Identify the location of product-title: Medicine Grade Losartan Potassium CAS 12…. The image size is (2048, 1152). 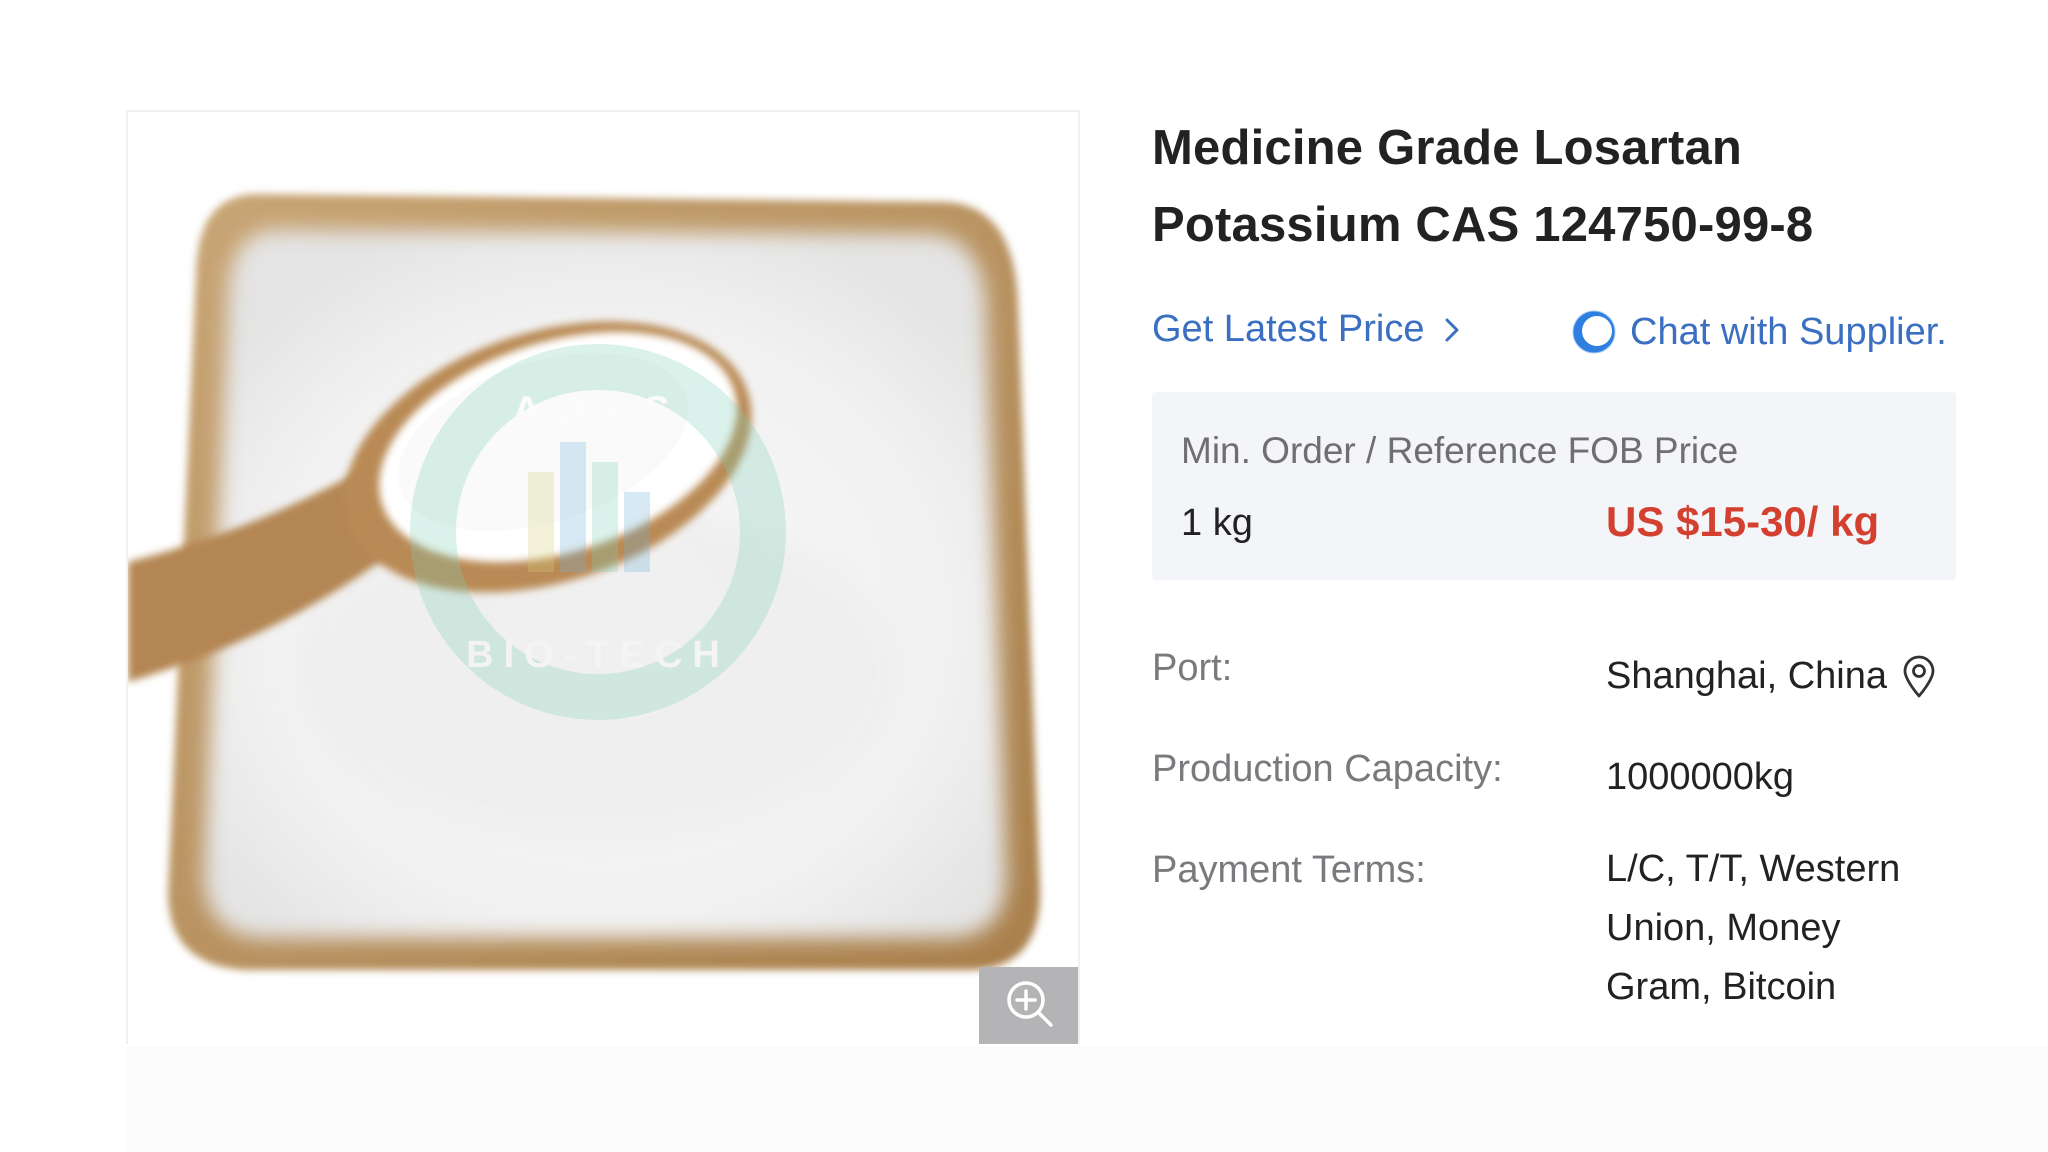
(1483, 186).